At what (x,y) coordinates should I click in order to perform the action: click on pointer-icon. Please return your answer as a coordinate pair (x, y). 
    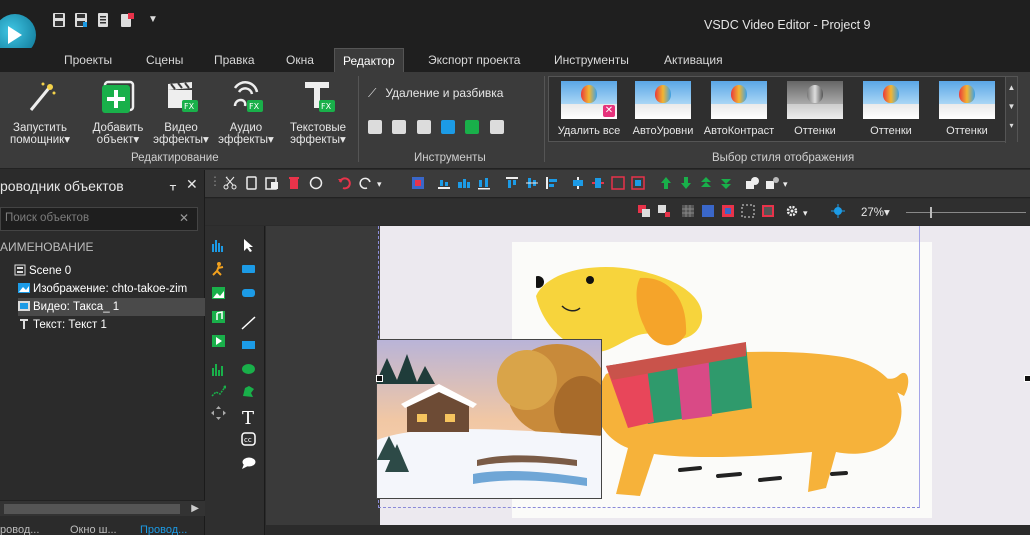
    Looking at the image, I should click on (248, 245).